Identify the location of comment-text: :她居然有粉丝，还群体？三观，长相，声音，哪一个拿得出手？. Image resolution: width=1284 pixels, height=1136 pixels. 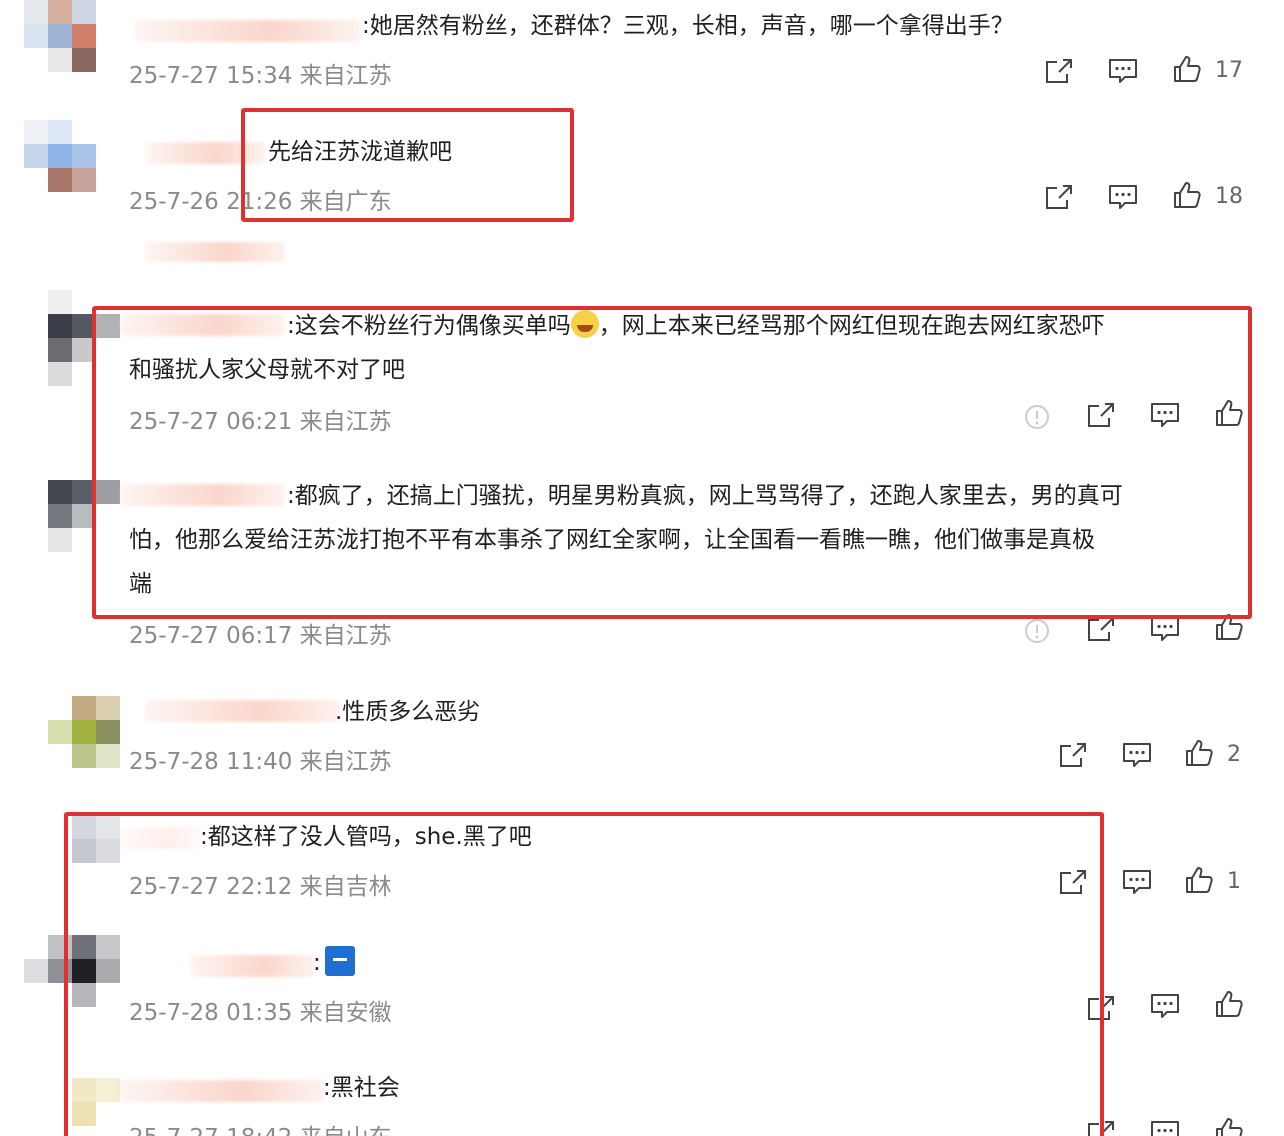
(688, 26).